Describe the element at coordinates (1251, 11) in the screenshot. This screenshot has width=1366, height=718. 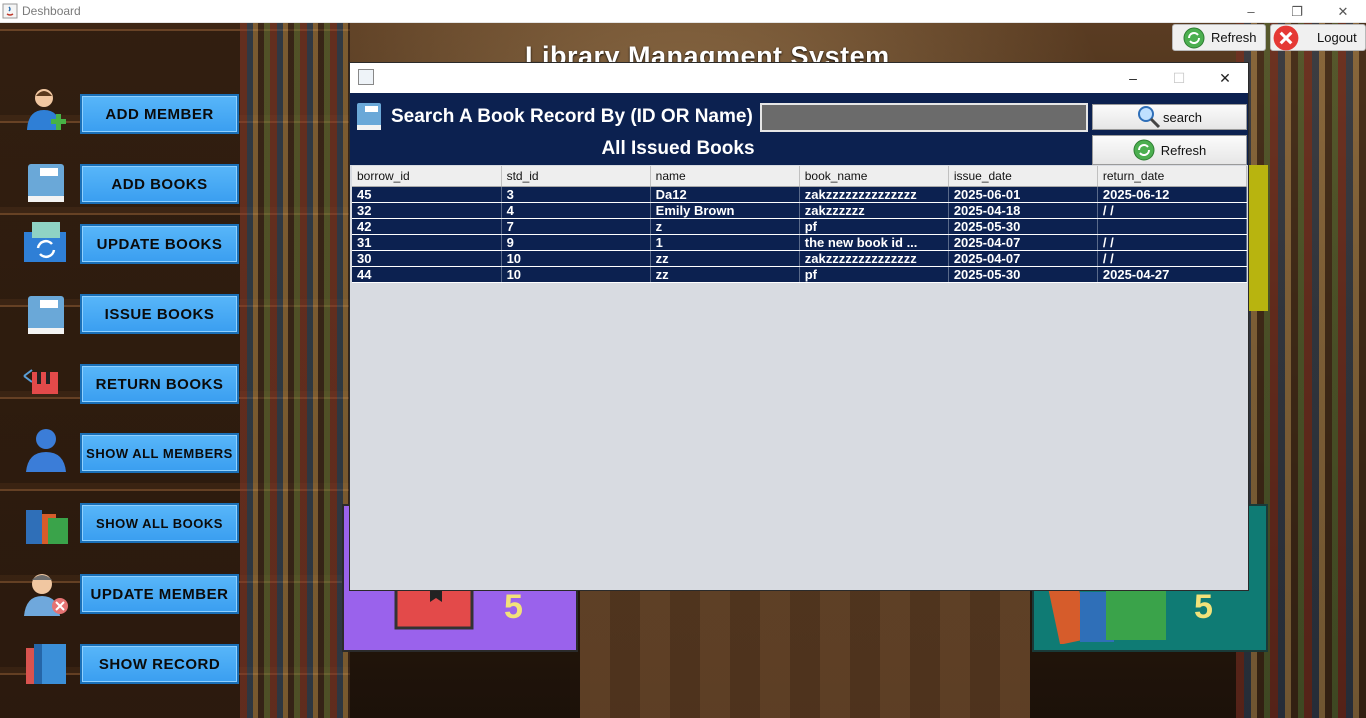
I see `minimize-button: –` at that location.